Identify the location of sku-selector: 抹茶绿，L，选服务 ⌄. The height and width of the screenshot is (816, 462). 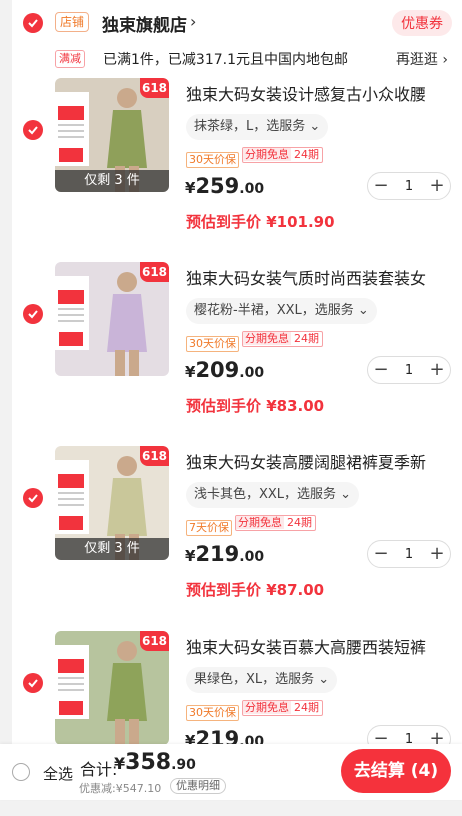
(257, 127).